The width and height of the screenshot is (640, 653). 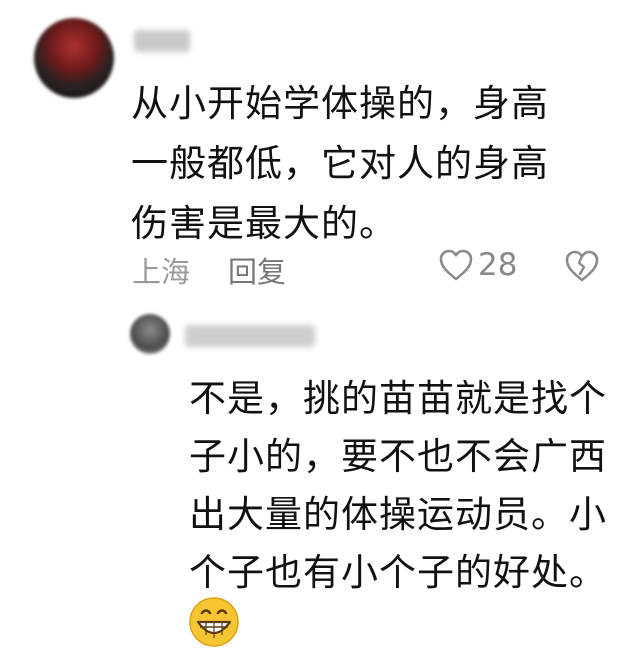 I want to click on comment-location: 上海, so click(x=161, y=272).